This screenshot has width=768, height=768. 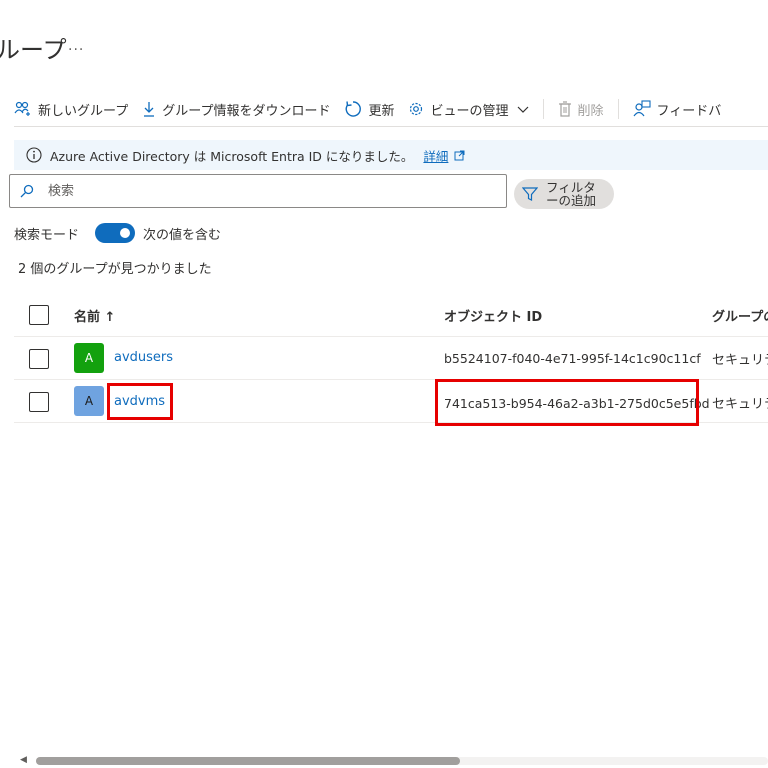 I want to click on feedback-button: フィードバ, so click(x=677, y=109).